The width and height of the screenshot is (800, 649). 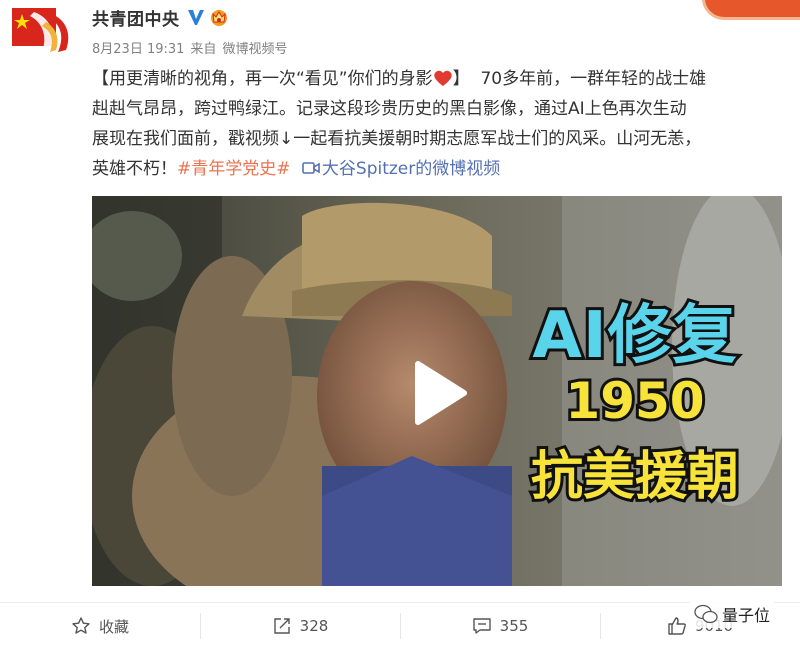 I want to click on verified-icon, so click(x=196, y=17).